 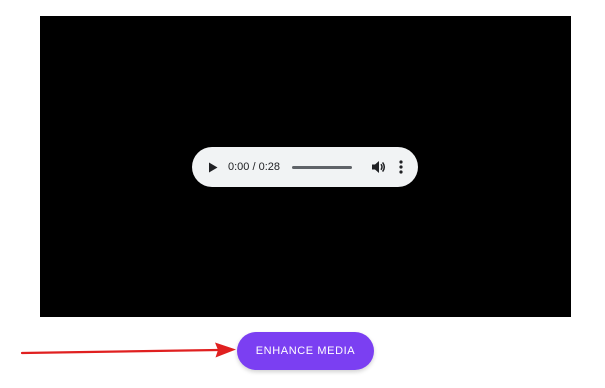 What do you see at coordinates (401, 167) in the screenshot?
I see `more-vert-icon` at bounding box center [401, 167].